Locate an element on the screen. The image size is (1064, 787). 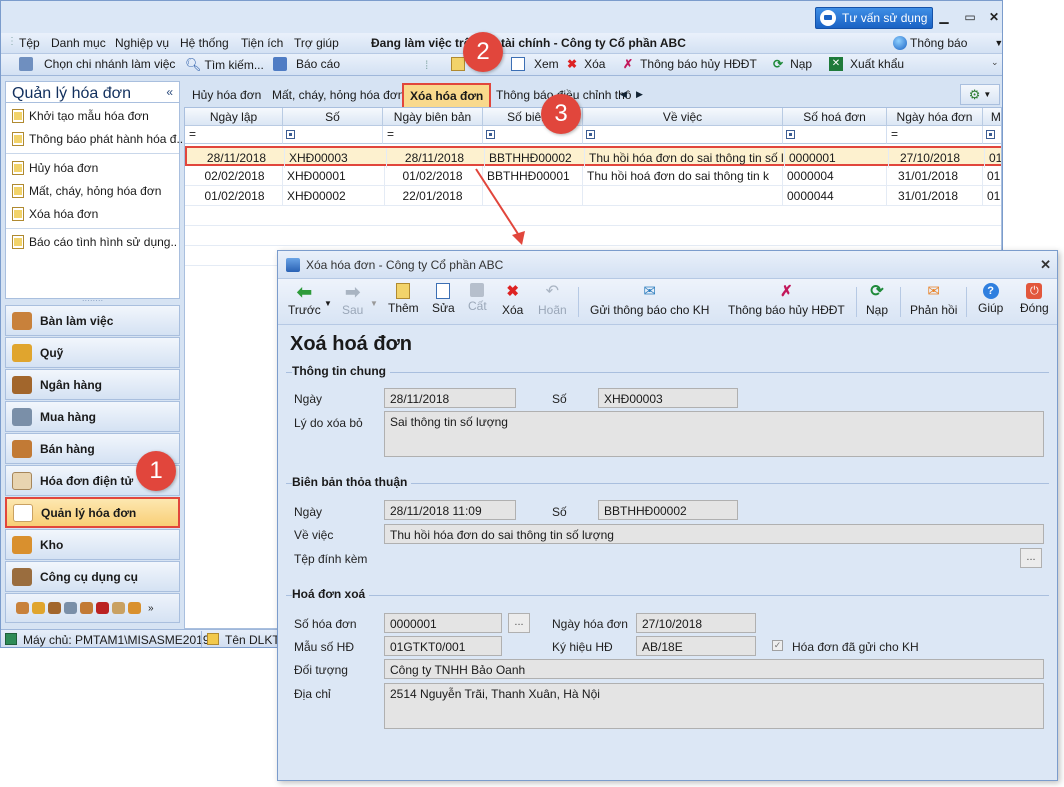
column-header: Số hoá đơn is located at coordinates (835, 117).